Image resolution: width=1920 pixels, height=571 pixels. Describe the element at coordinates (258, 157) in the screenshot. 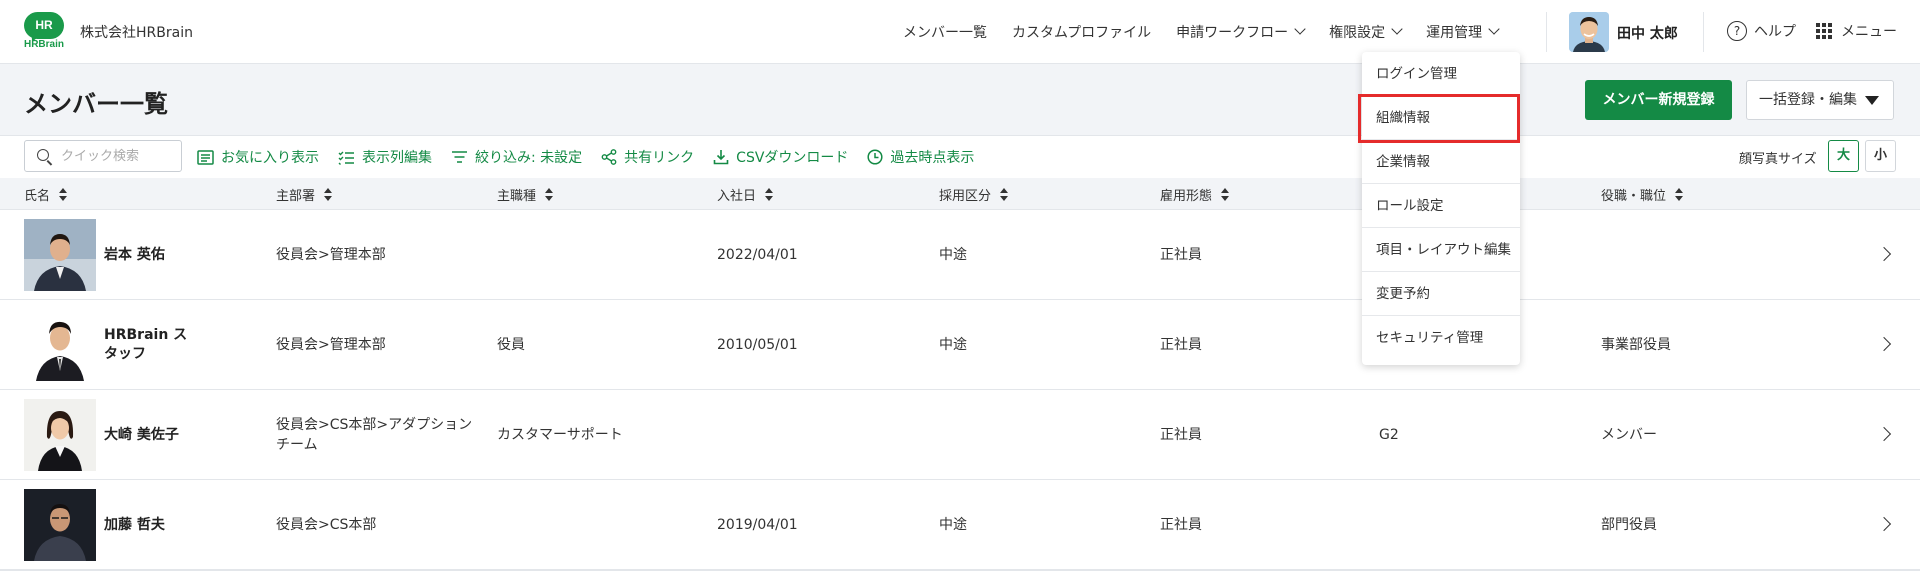

I see `favorites-button: お気に入り表示` at that location.